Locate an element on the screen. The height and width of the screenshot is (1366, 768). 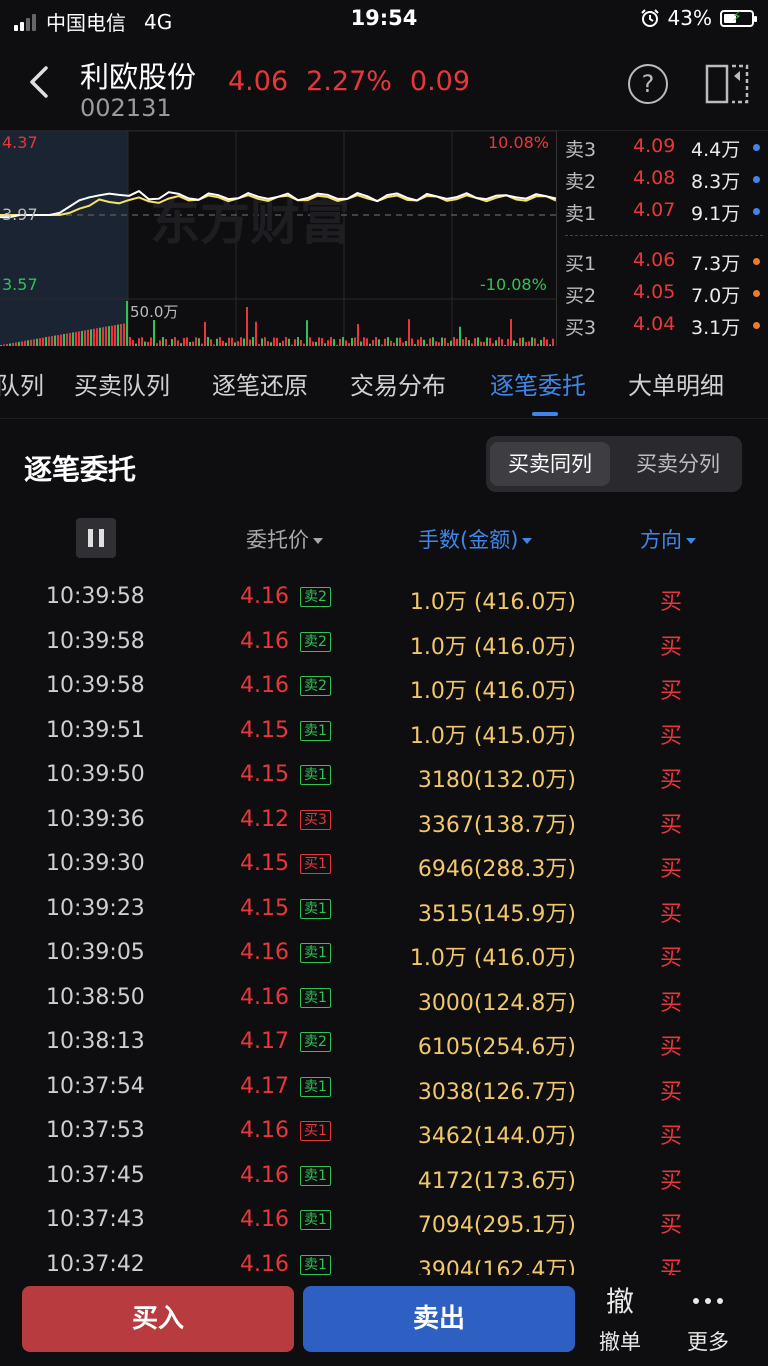
price-column-header: 委托价 is located at coordinates (284, 539).